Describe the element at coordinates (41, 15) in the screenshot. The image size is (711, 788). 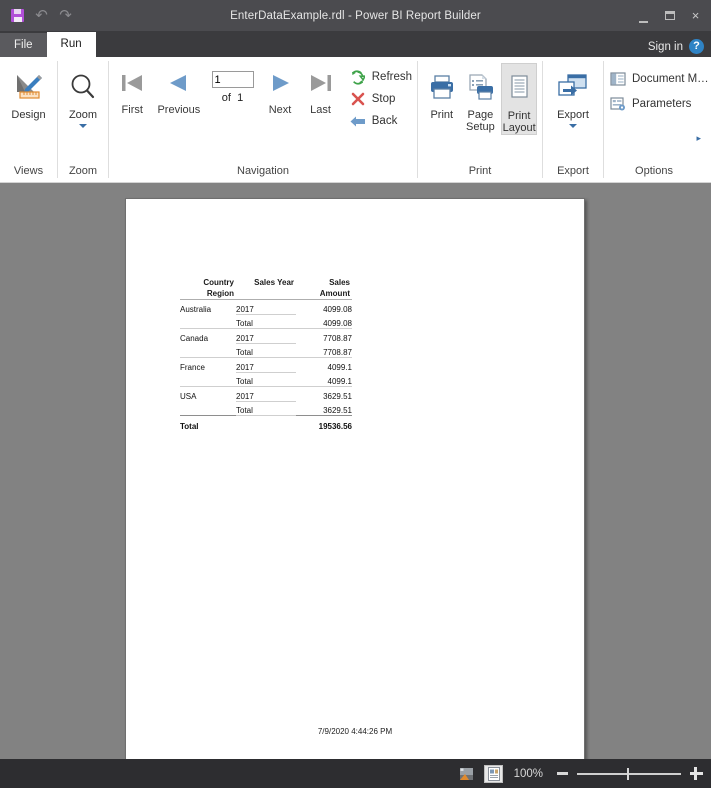
I see `undo-button: ↶` at that location.